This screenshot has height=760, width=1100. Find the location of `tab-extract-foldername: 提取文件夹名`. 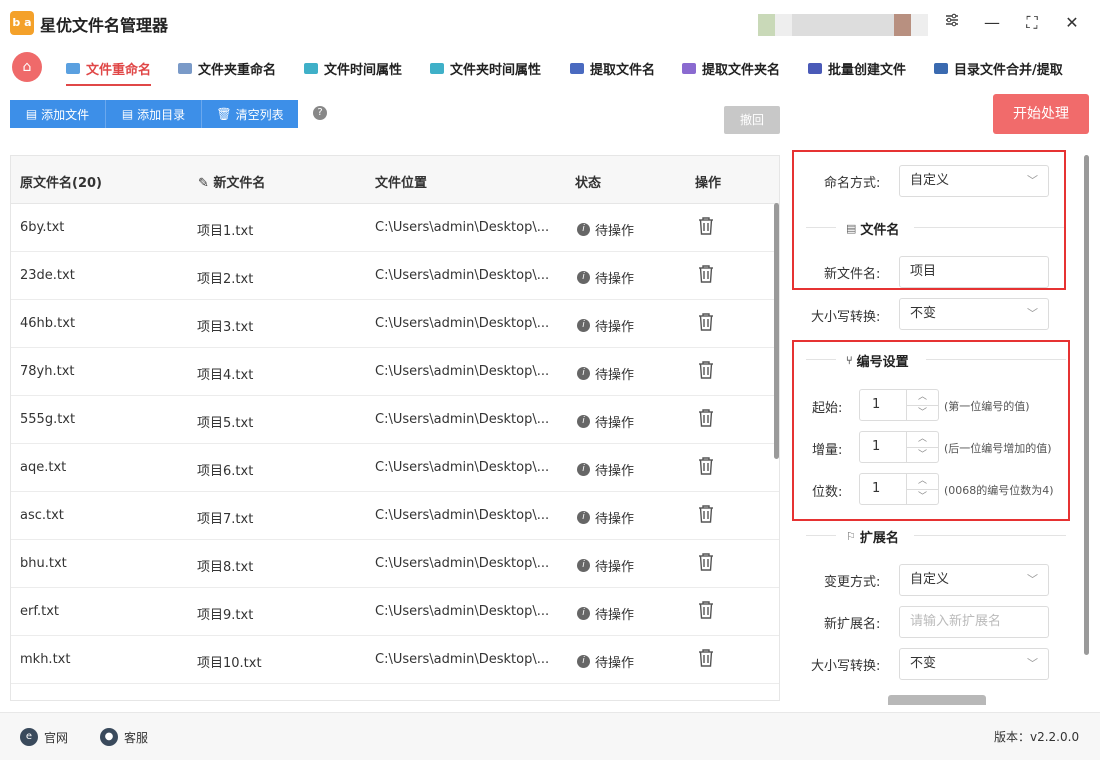

tab-extract-foldername: 提取文件夹名 is located at coordinates (731, 68).